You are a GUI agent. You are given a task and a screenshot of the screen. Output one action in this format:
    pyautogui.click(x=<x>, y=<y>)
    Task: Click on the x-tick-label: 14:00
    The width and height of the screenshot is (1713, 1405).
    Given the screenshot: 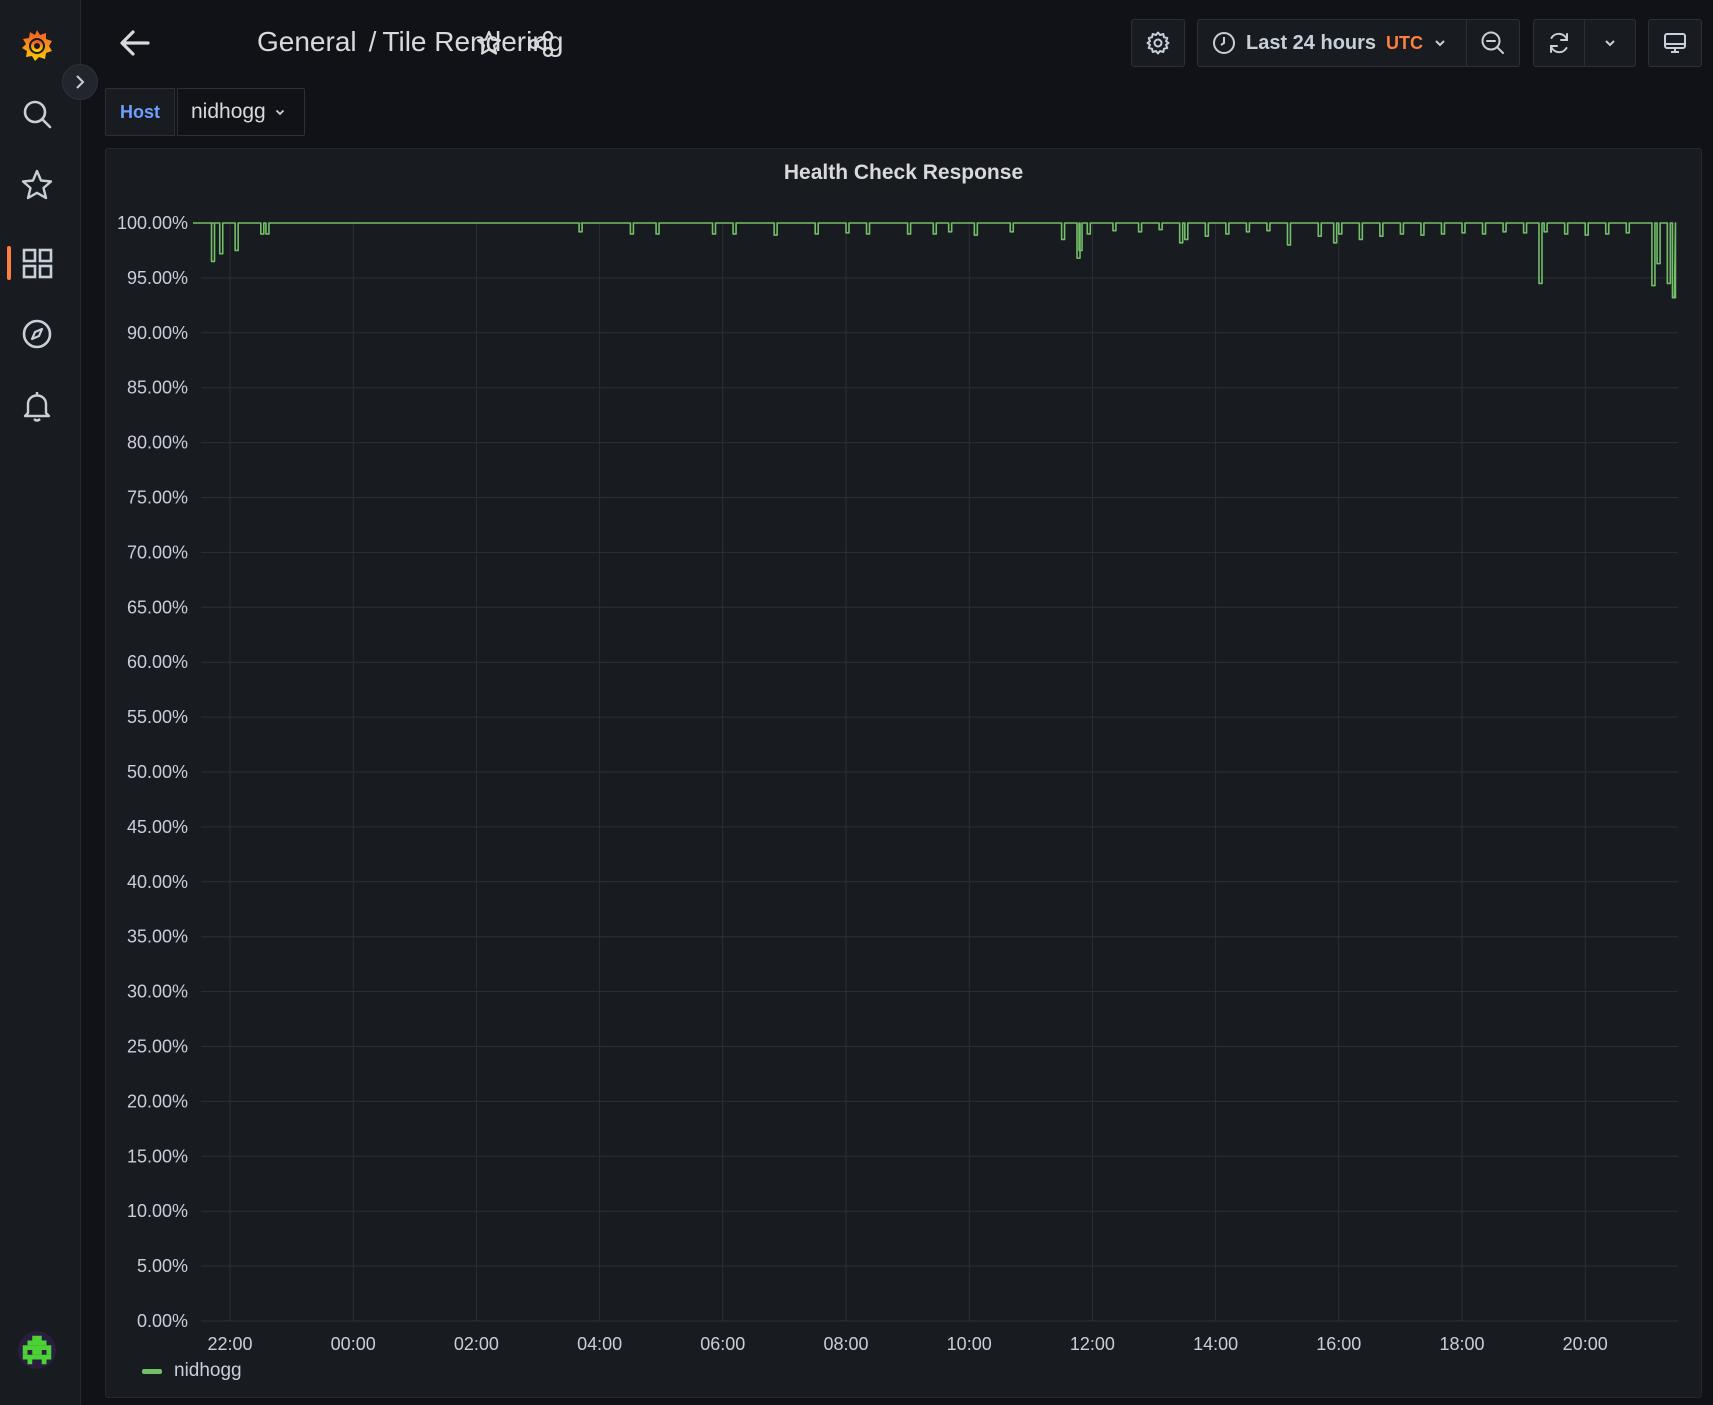 What is the action you would take?
    pyautogui.click(x=1215, y=1344)
    